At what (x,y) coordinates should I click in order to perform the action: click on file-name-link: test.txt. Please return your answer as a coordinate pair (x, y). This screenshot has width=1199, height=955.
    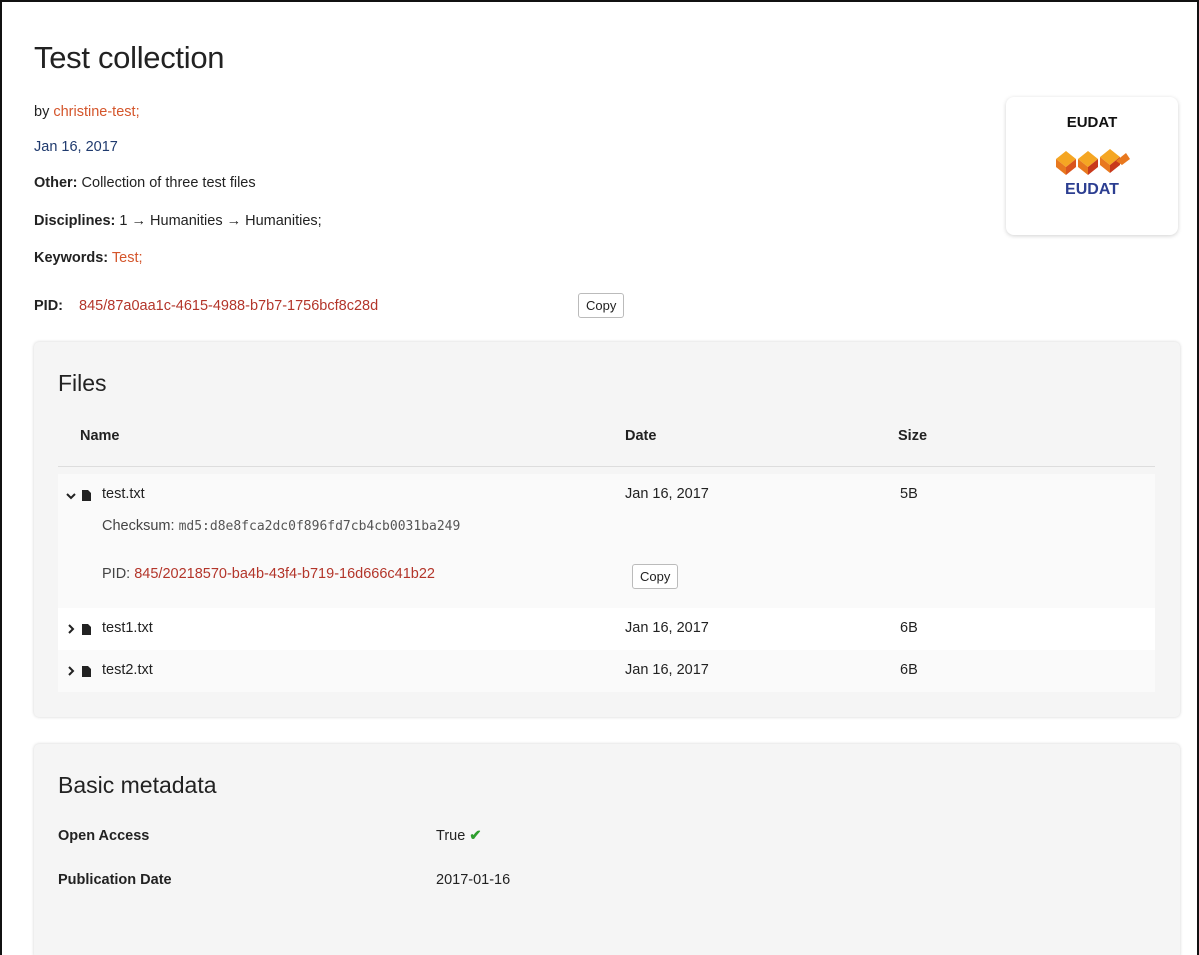
    Looking at the image, I should click on (123, 494).